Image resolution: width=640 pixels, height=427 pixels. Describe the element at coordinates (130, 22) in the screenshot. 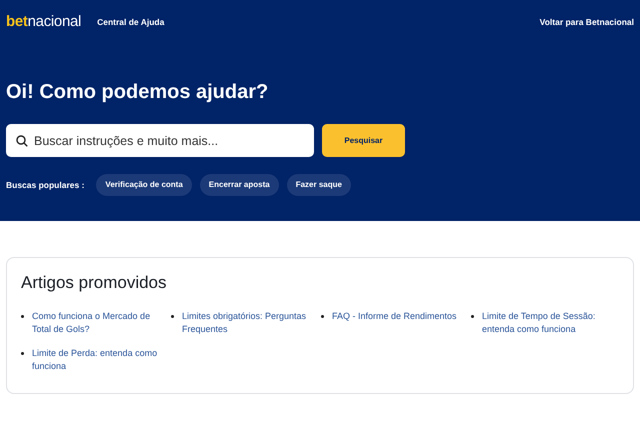

I see `section-title: Central de Ajuda` at that location.